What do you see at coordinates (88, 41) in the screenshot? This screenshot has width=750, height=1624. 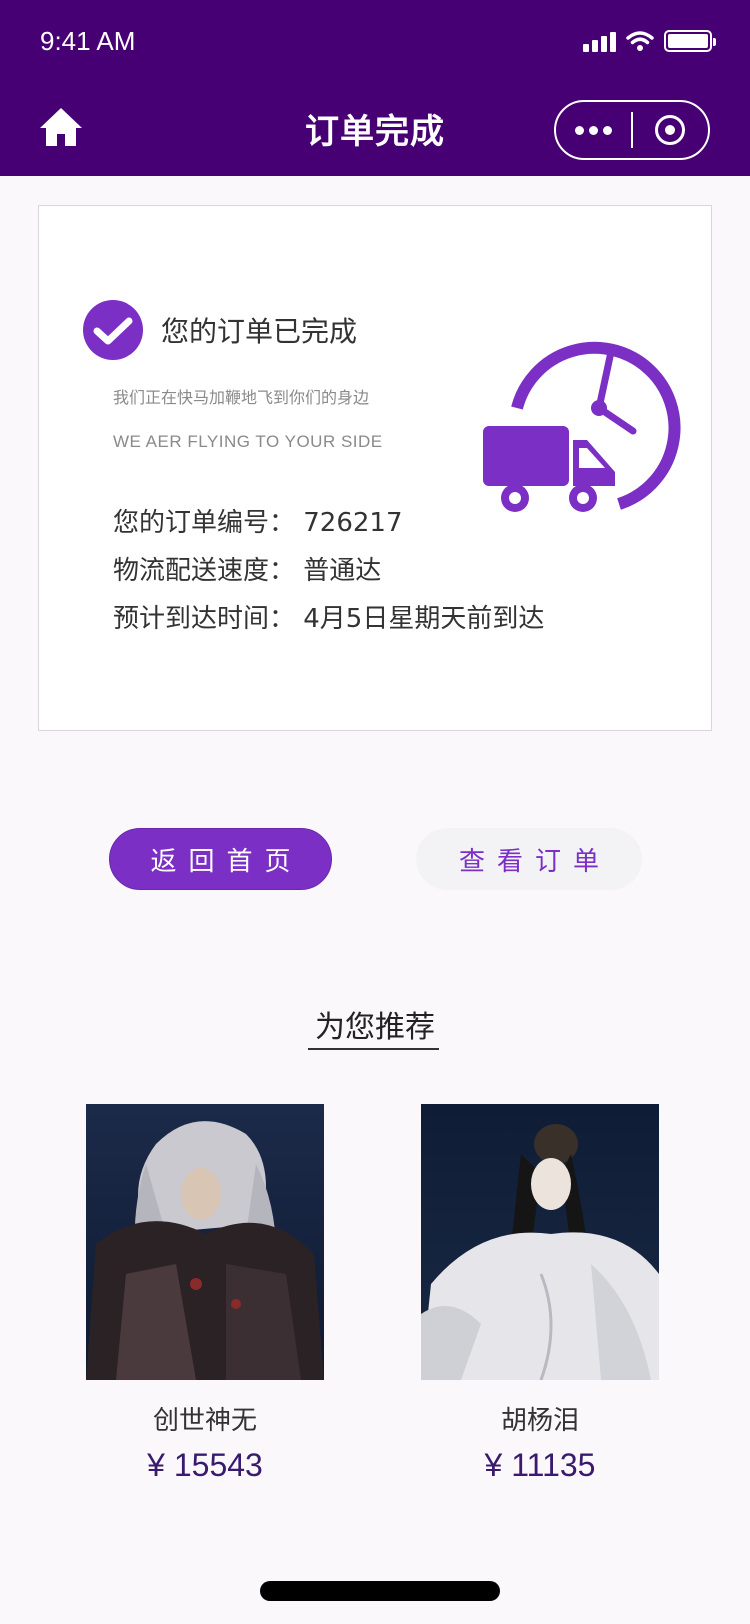 I see `status-time: 9:41 AM` at bounding box center [88, 41].